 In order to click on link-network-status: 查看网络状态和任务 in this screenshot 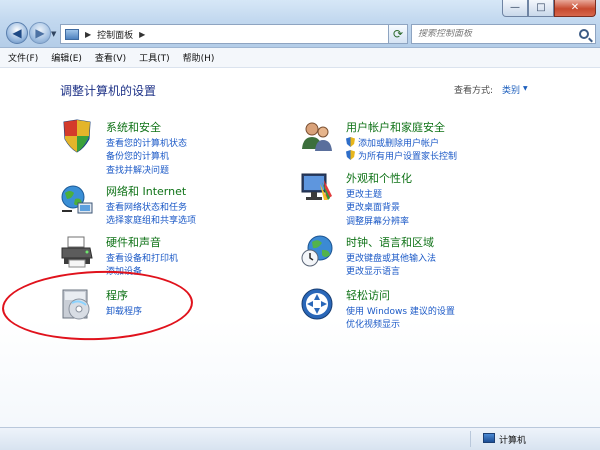, I will do `click(146, 206)`.